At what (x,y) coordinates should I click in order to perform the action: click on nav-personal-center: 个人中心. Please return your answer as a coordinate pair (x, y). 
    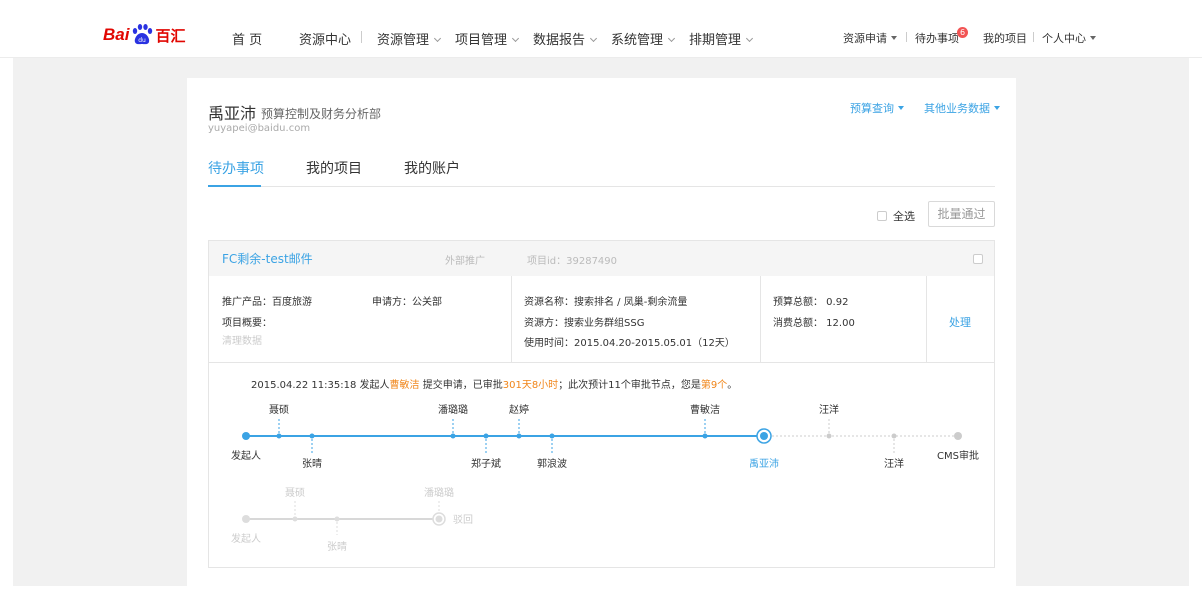
    Looking at the image, I should click on (1069, 38).